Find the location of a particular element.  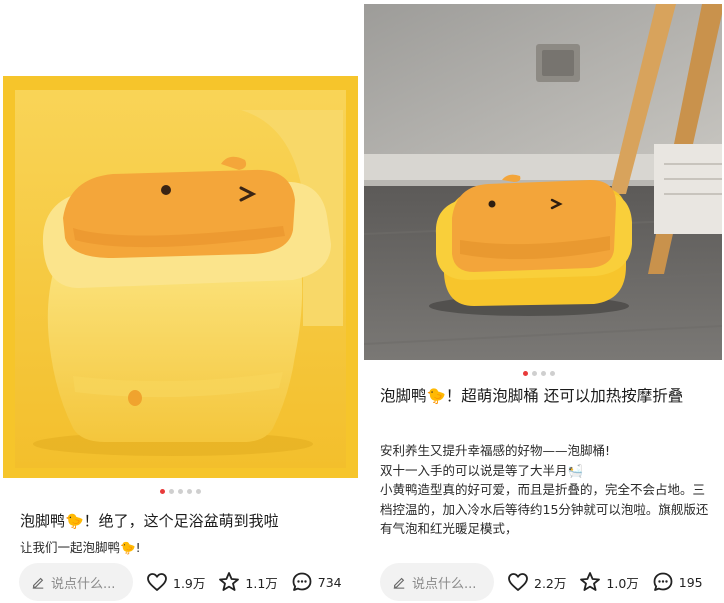

note-body-line: 双十一入手的可以说是等了大半月🛀 is located at coordinates (482, 470).